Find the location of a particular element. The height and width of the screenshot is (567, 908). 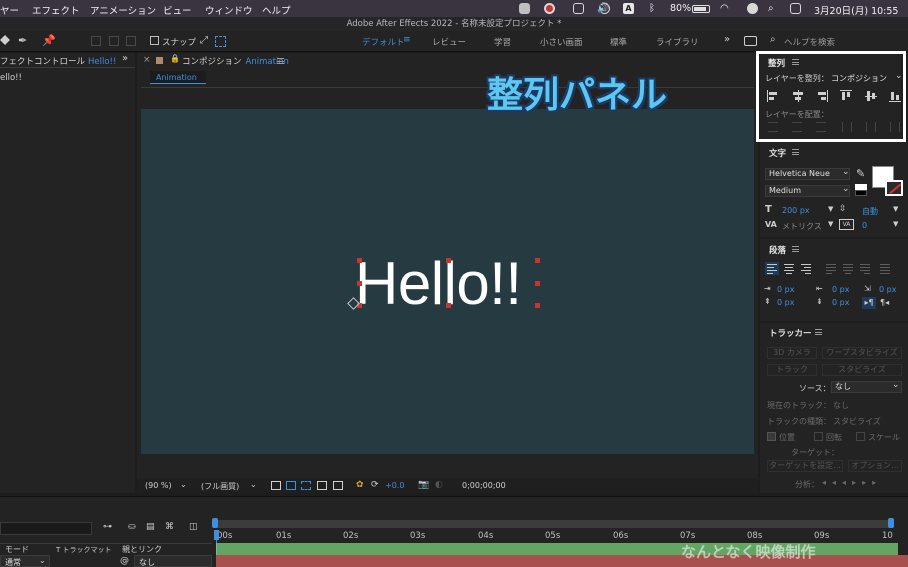

menu-help: ヘルプ is located at coordinates (276, 10).